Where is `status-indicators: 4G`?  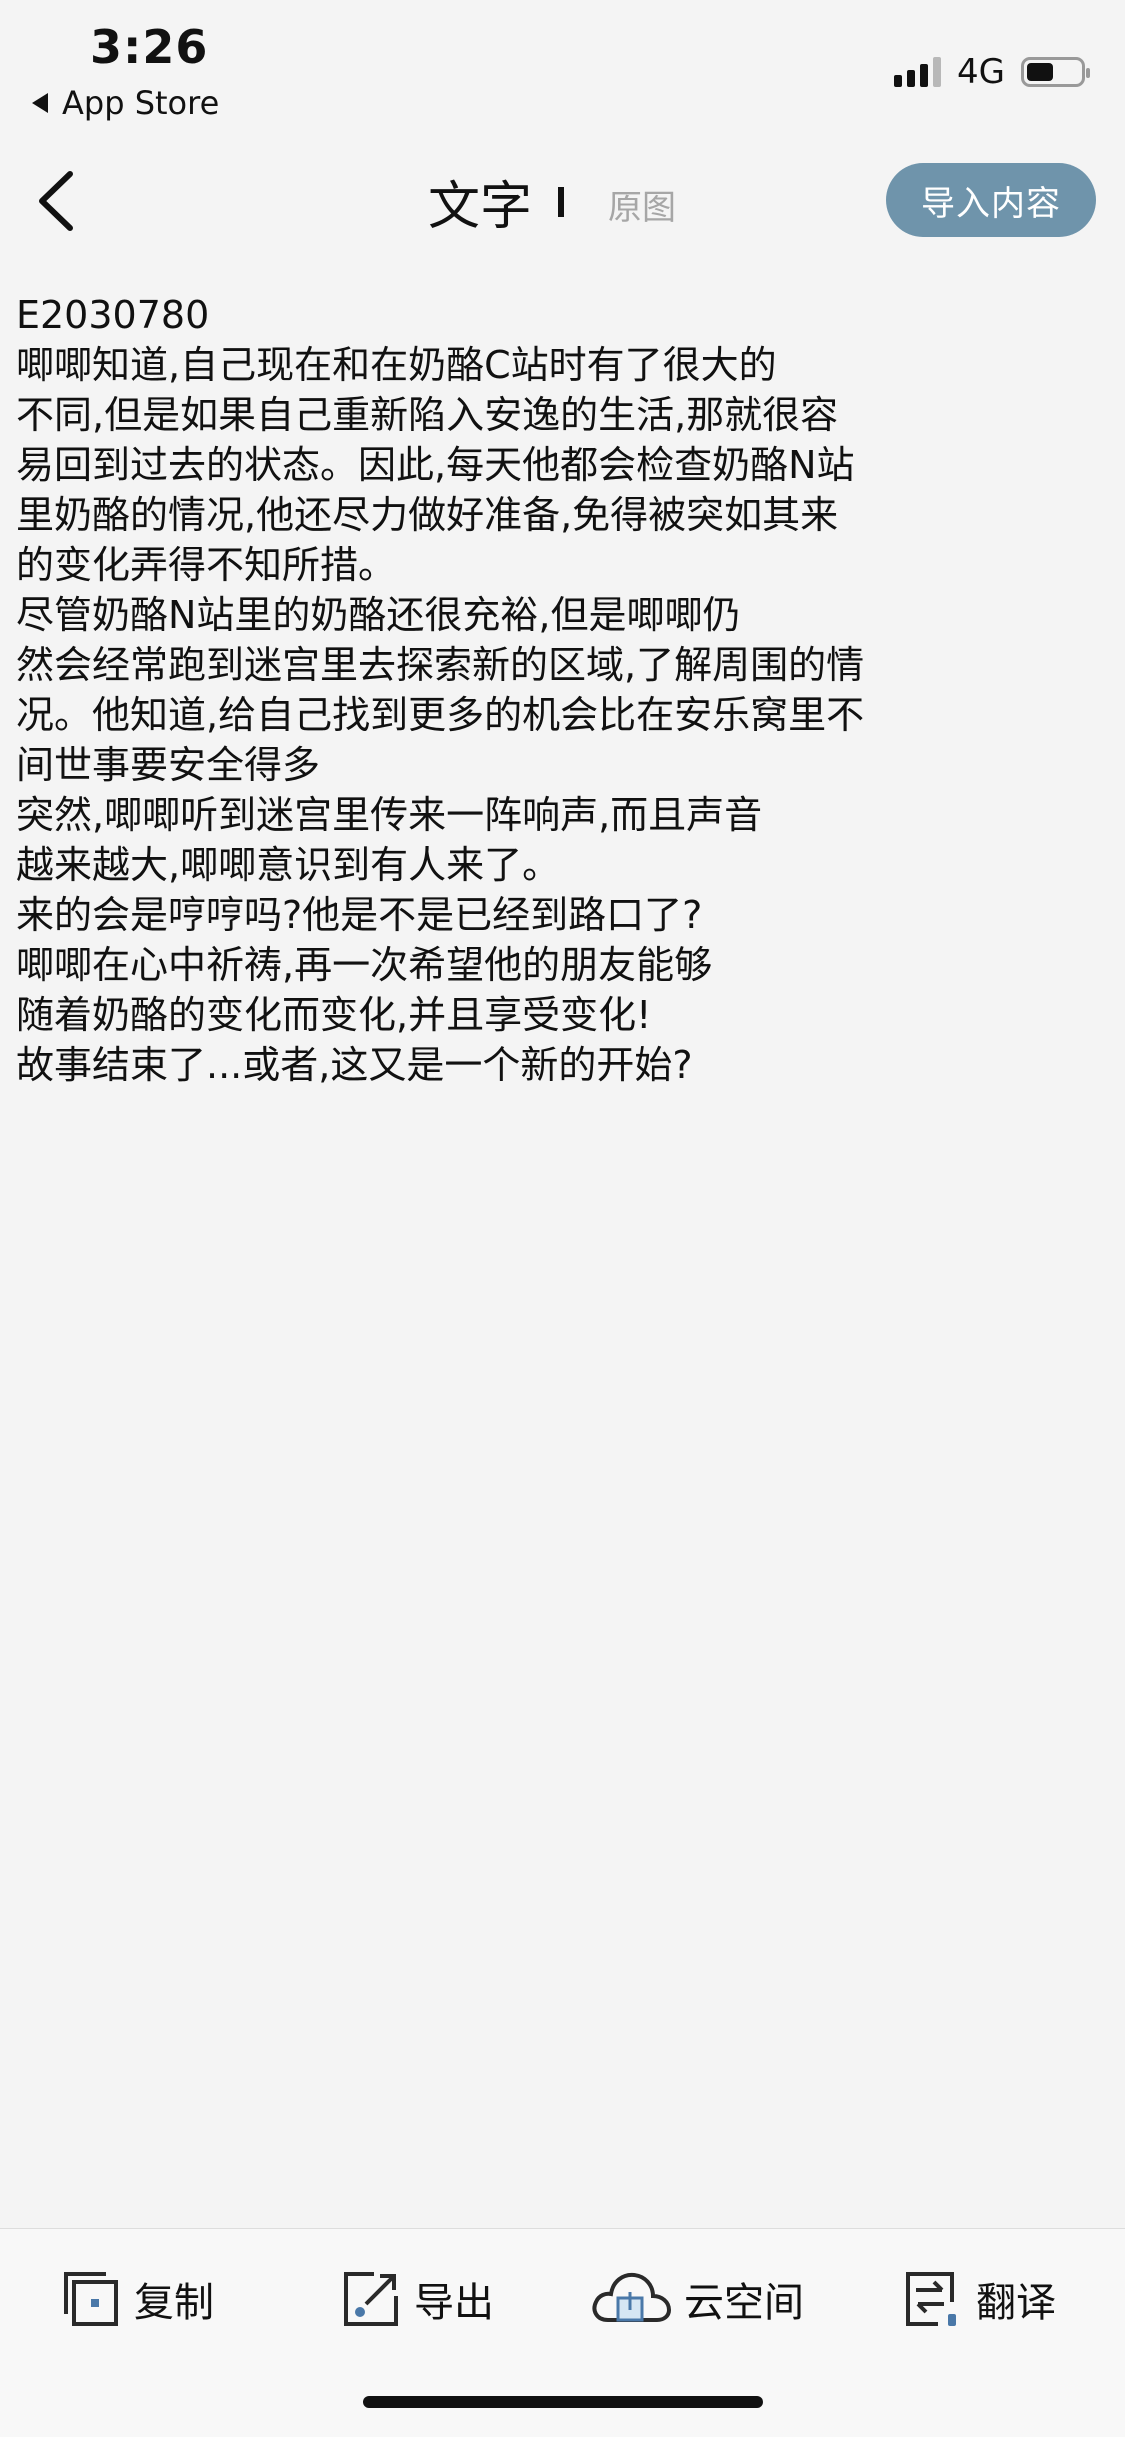
status-indicators: 4G is located at coordinates (992, 72).